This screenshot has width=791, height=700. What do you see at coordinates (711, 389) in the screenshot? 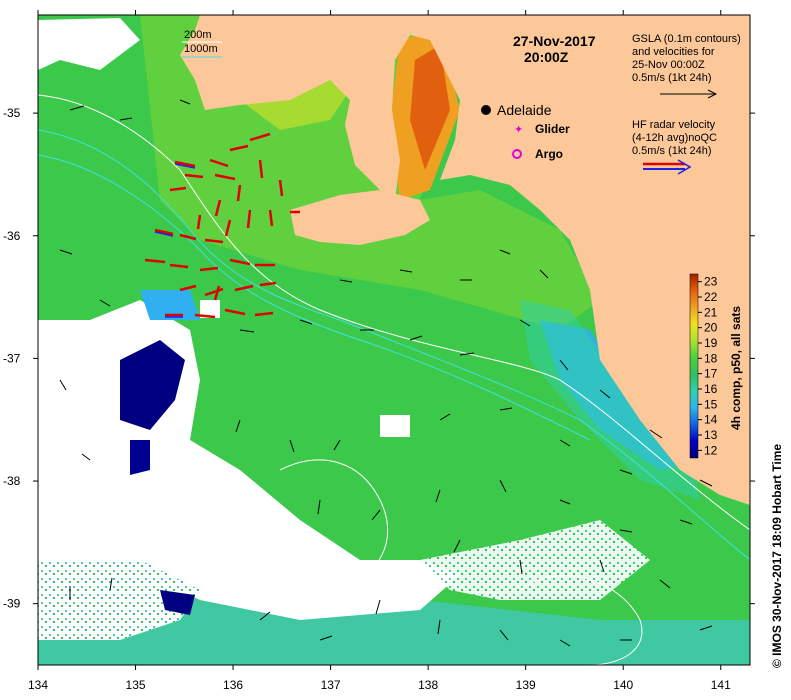
I see `colorbar-tick-label: 16` at bounding box center [711, 389].